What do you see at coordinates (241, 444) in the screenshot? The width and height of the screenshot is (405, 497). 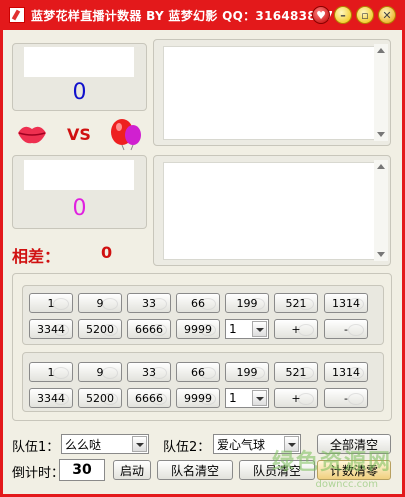 I see `team2-select-value: 爱心气球` at bounding box center [241, 444].